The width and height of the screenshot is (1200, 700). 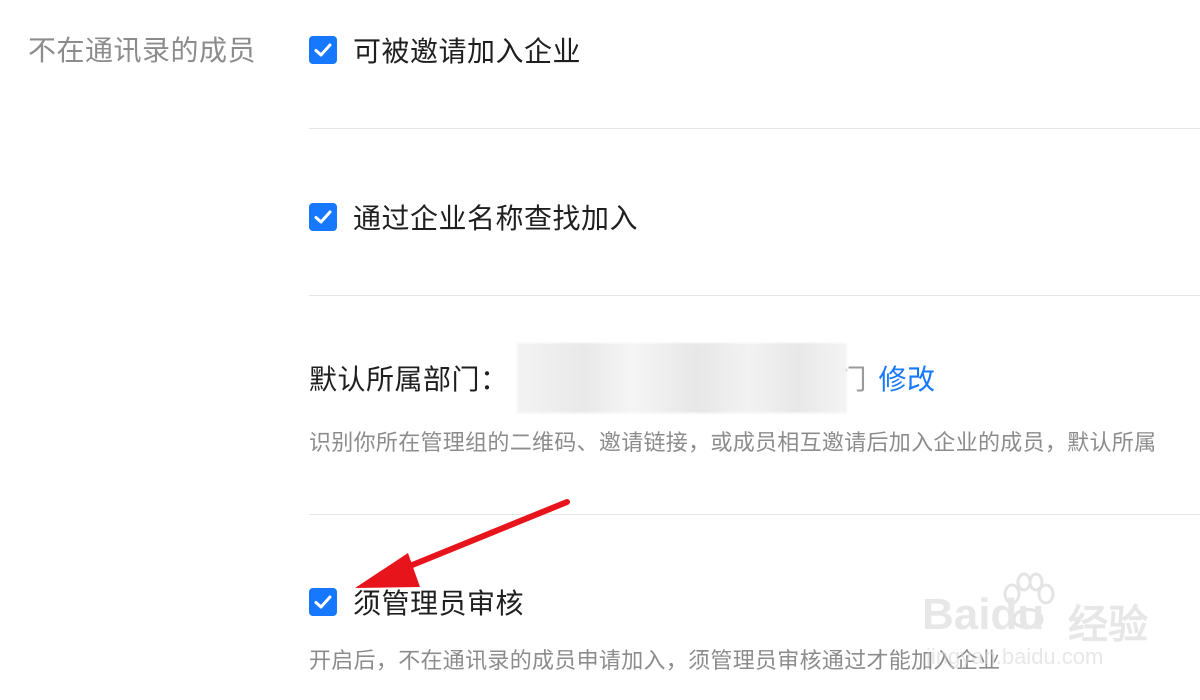 I want to click on checkbox-admin-review, so click(x=323, y=602).